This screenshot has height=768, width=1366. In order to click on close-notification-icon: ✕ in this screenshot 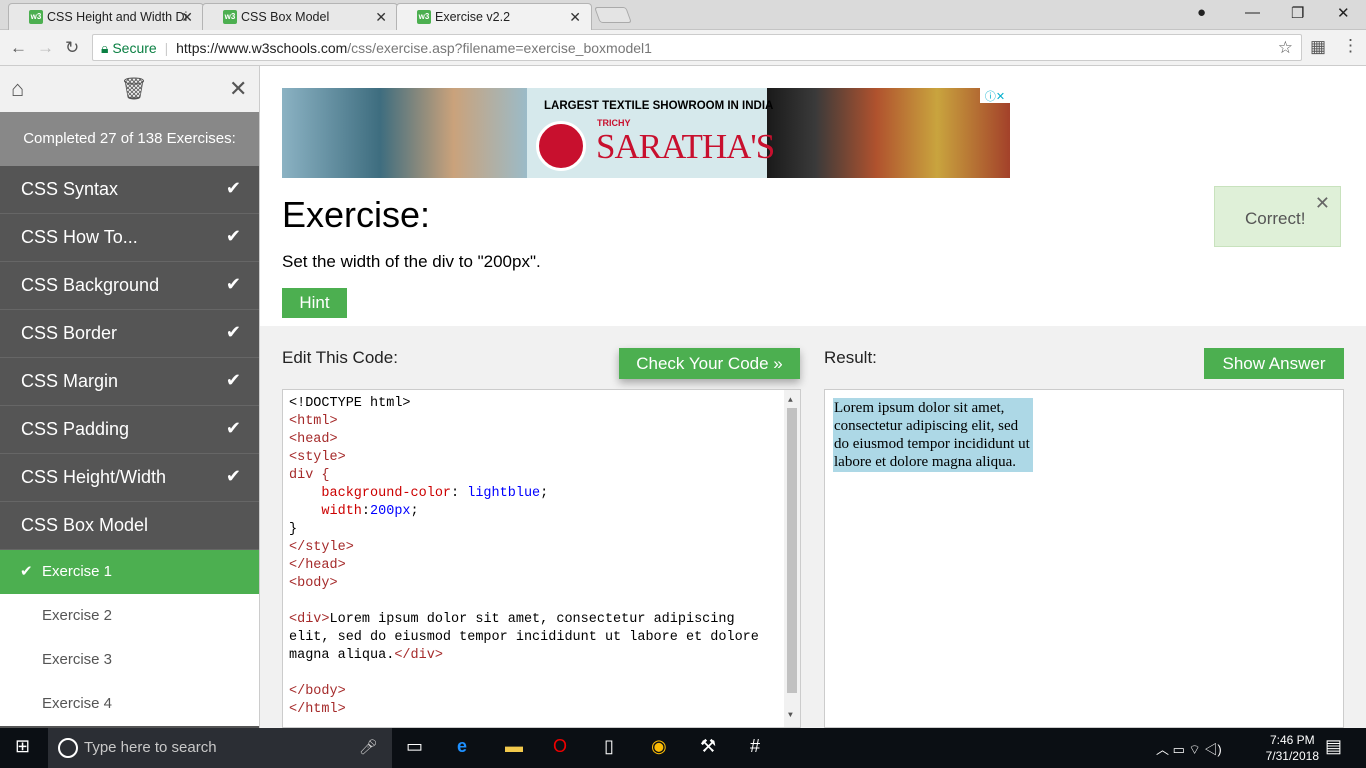, I will do `click(1322, 203)`.